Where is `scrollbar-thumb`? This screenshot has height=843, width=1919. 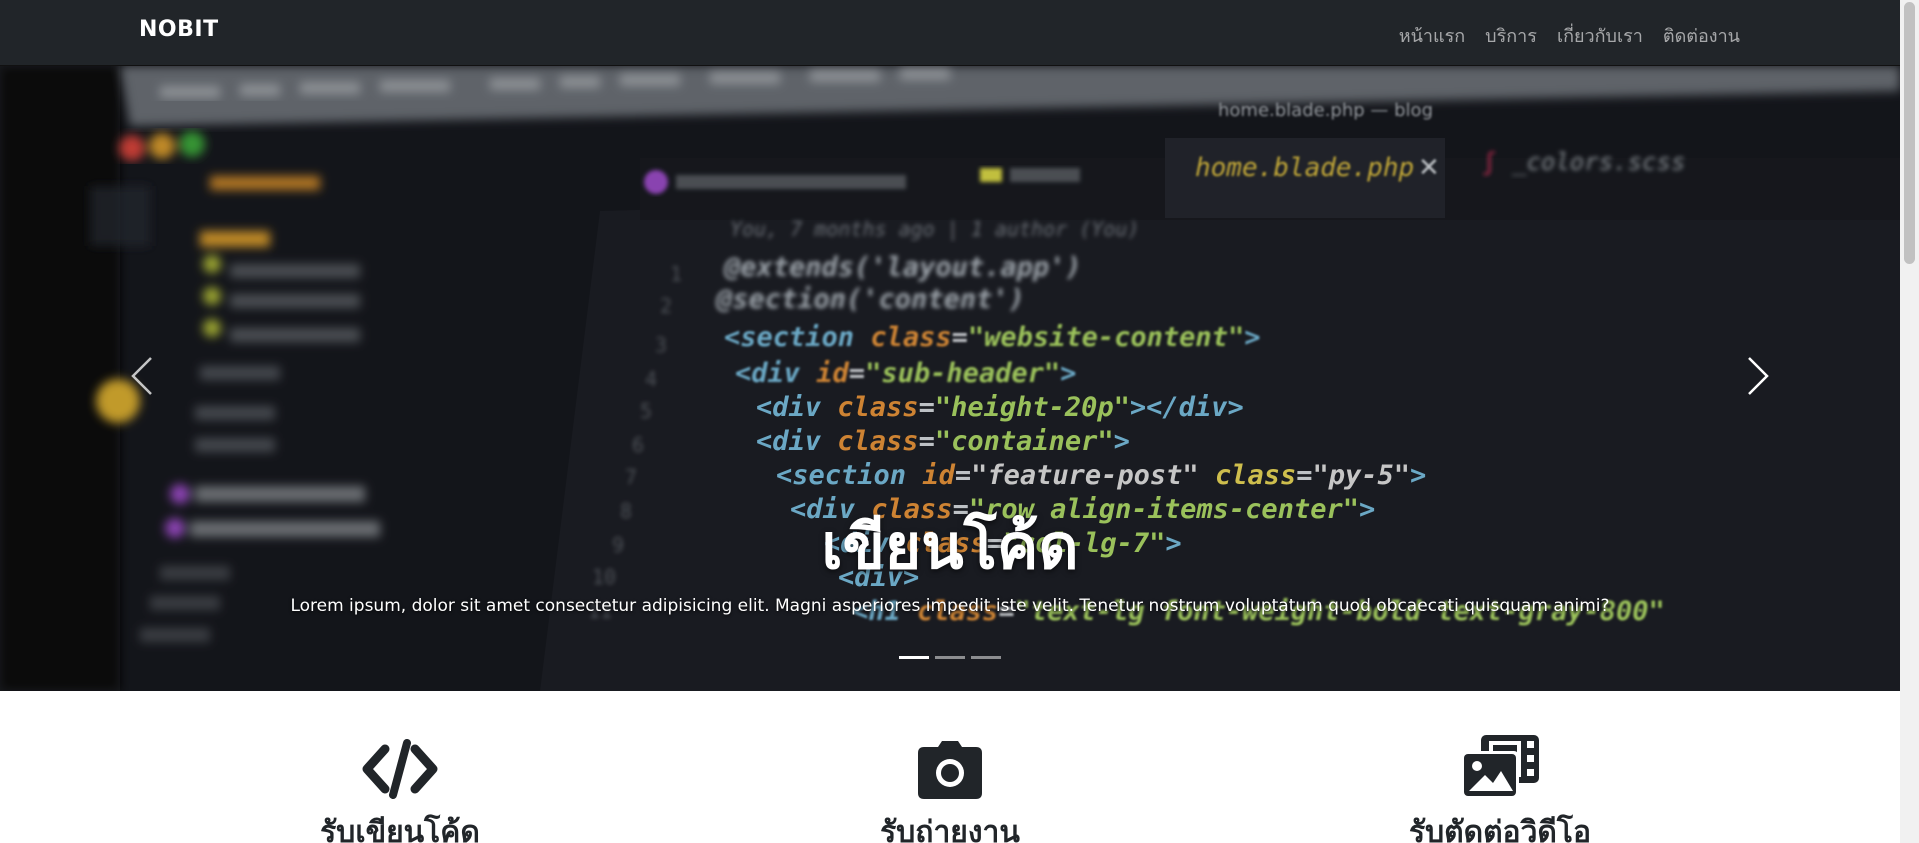 scrollbar-thumb is located at coordinates (1909, 133).